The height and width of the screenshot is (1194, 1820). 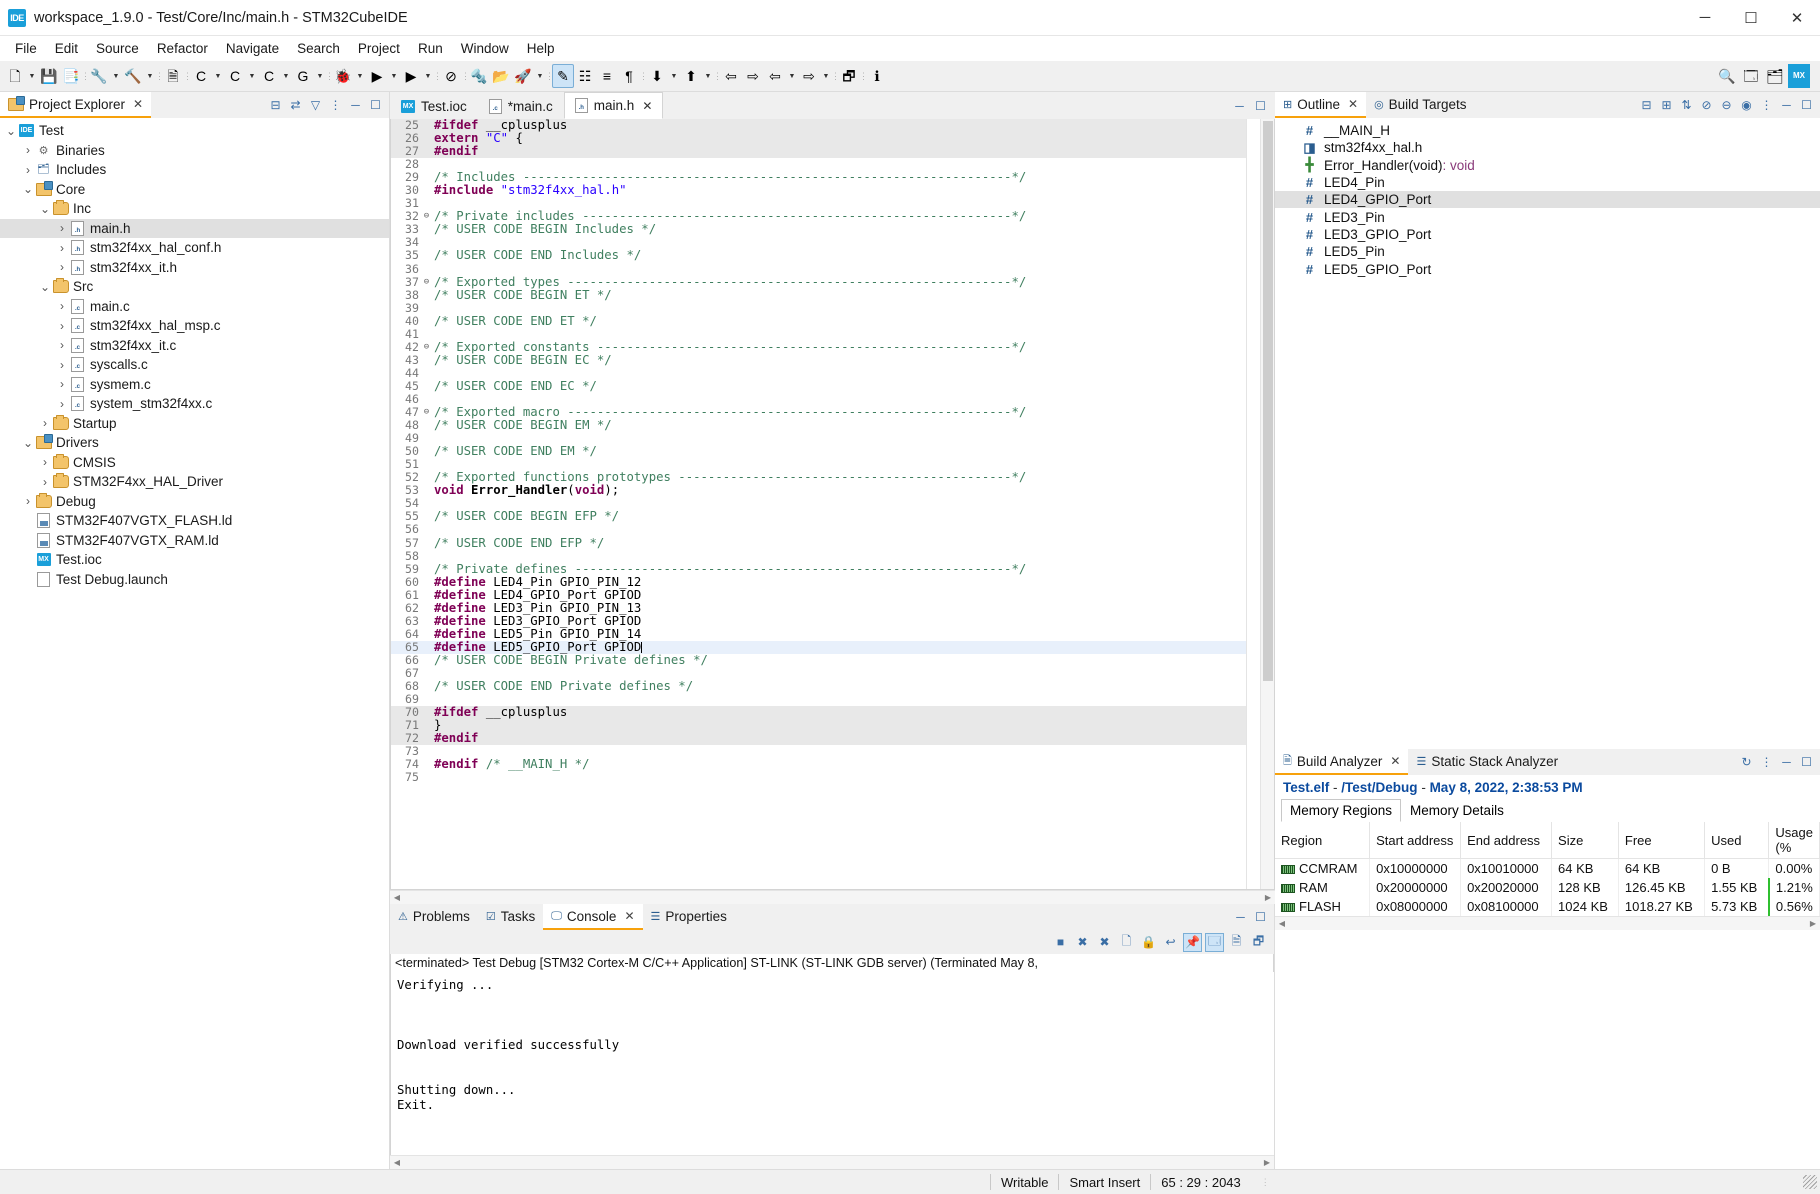 What do you see at coordinates (99, 76) in the screenshot?
I see `build-all-button: 🔧` at bounding box center [99, 76].